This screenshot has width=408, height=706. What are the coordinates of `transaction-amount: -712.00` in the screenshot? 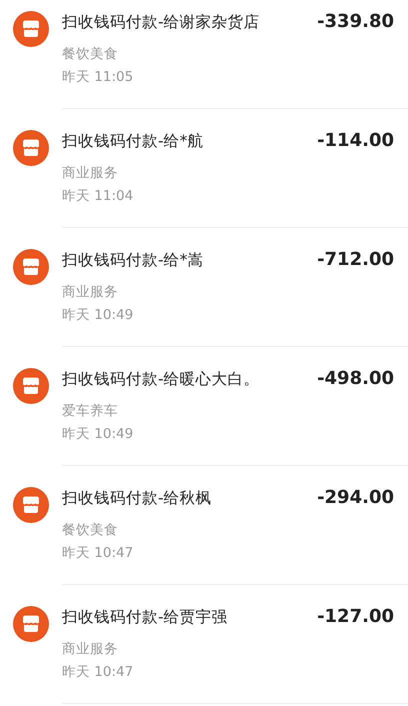 It's located at (355, 260).